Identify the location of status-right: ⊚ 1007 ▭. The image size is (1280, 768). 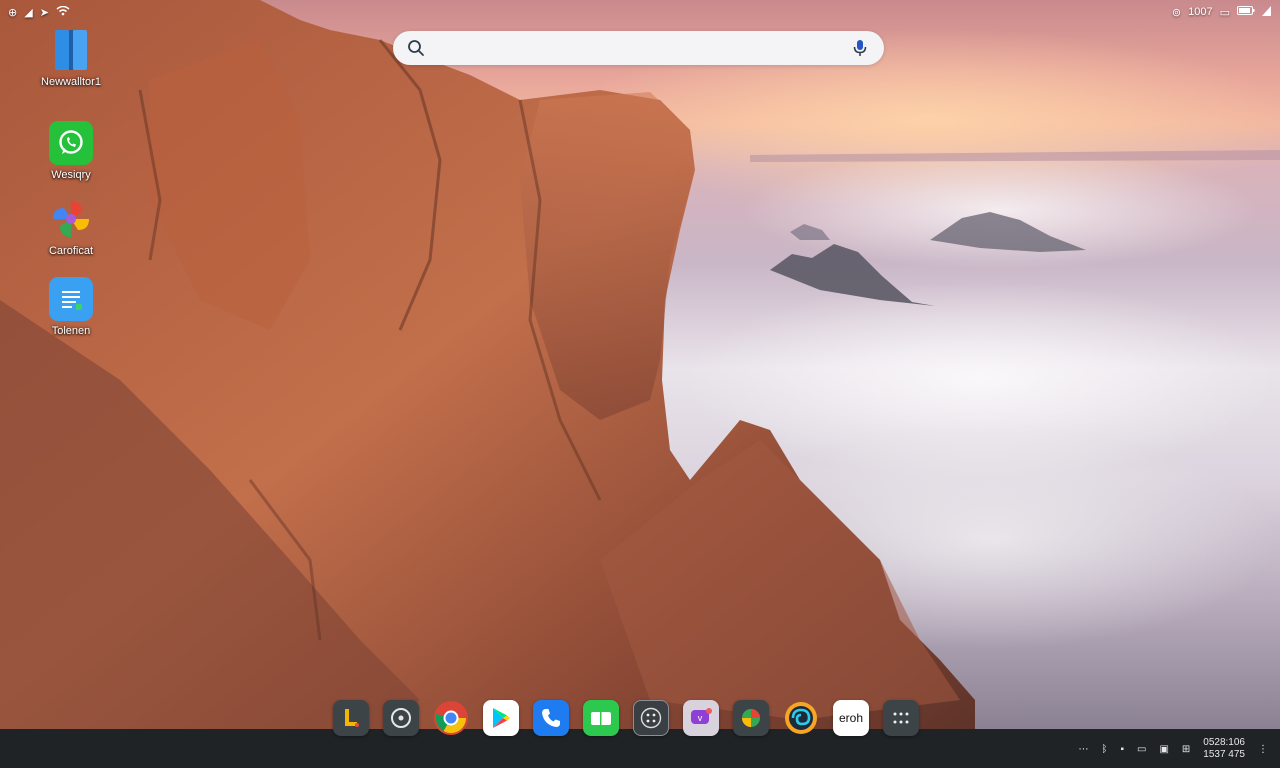
(1221, 12).